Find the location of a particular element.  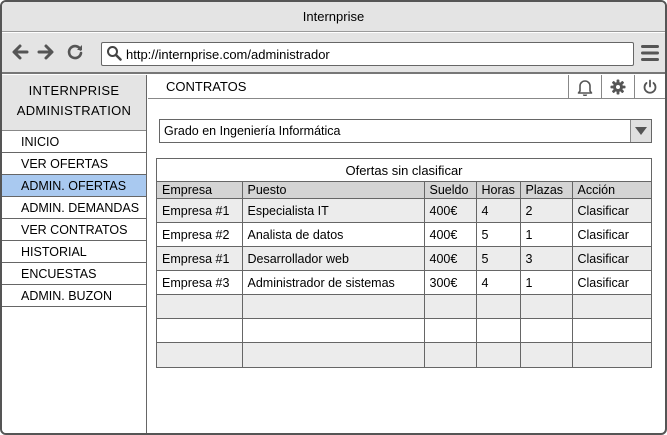

sidebar-item-inicio: INICIO is located at coordinates (74, 142).